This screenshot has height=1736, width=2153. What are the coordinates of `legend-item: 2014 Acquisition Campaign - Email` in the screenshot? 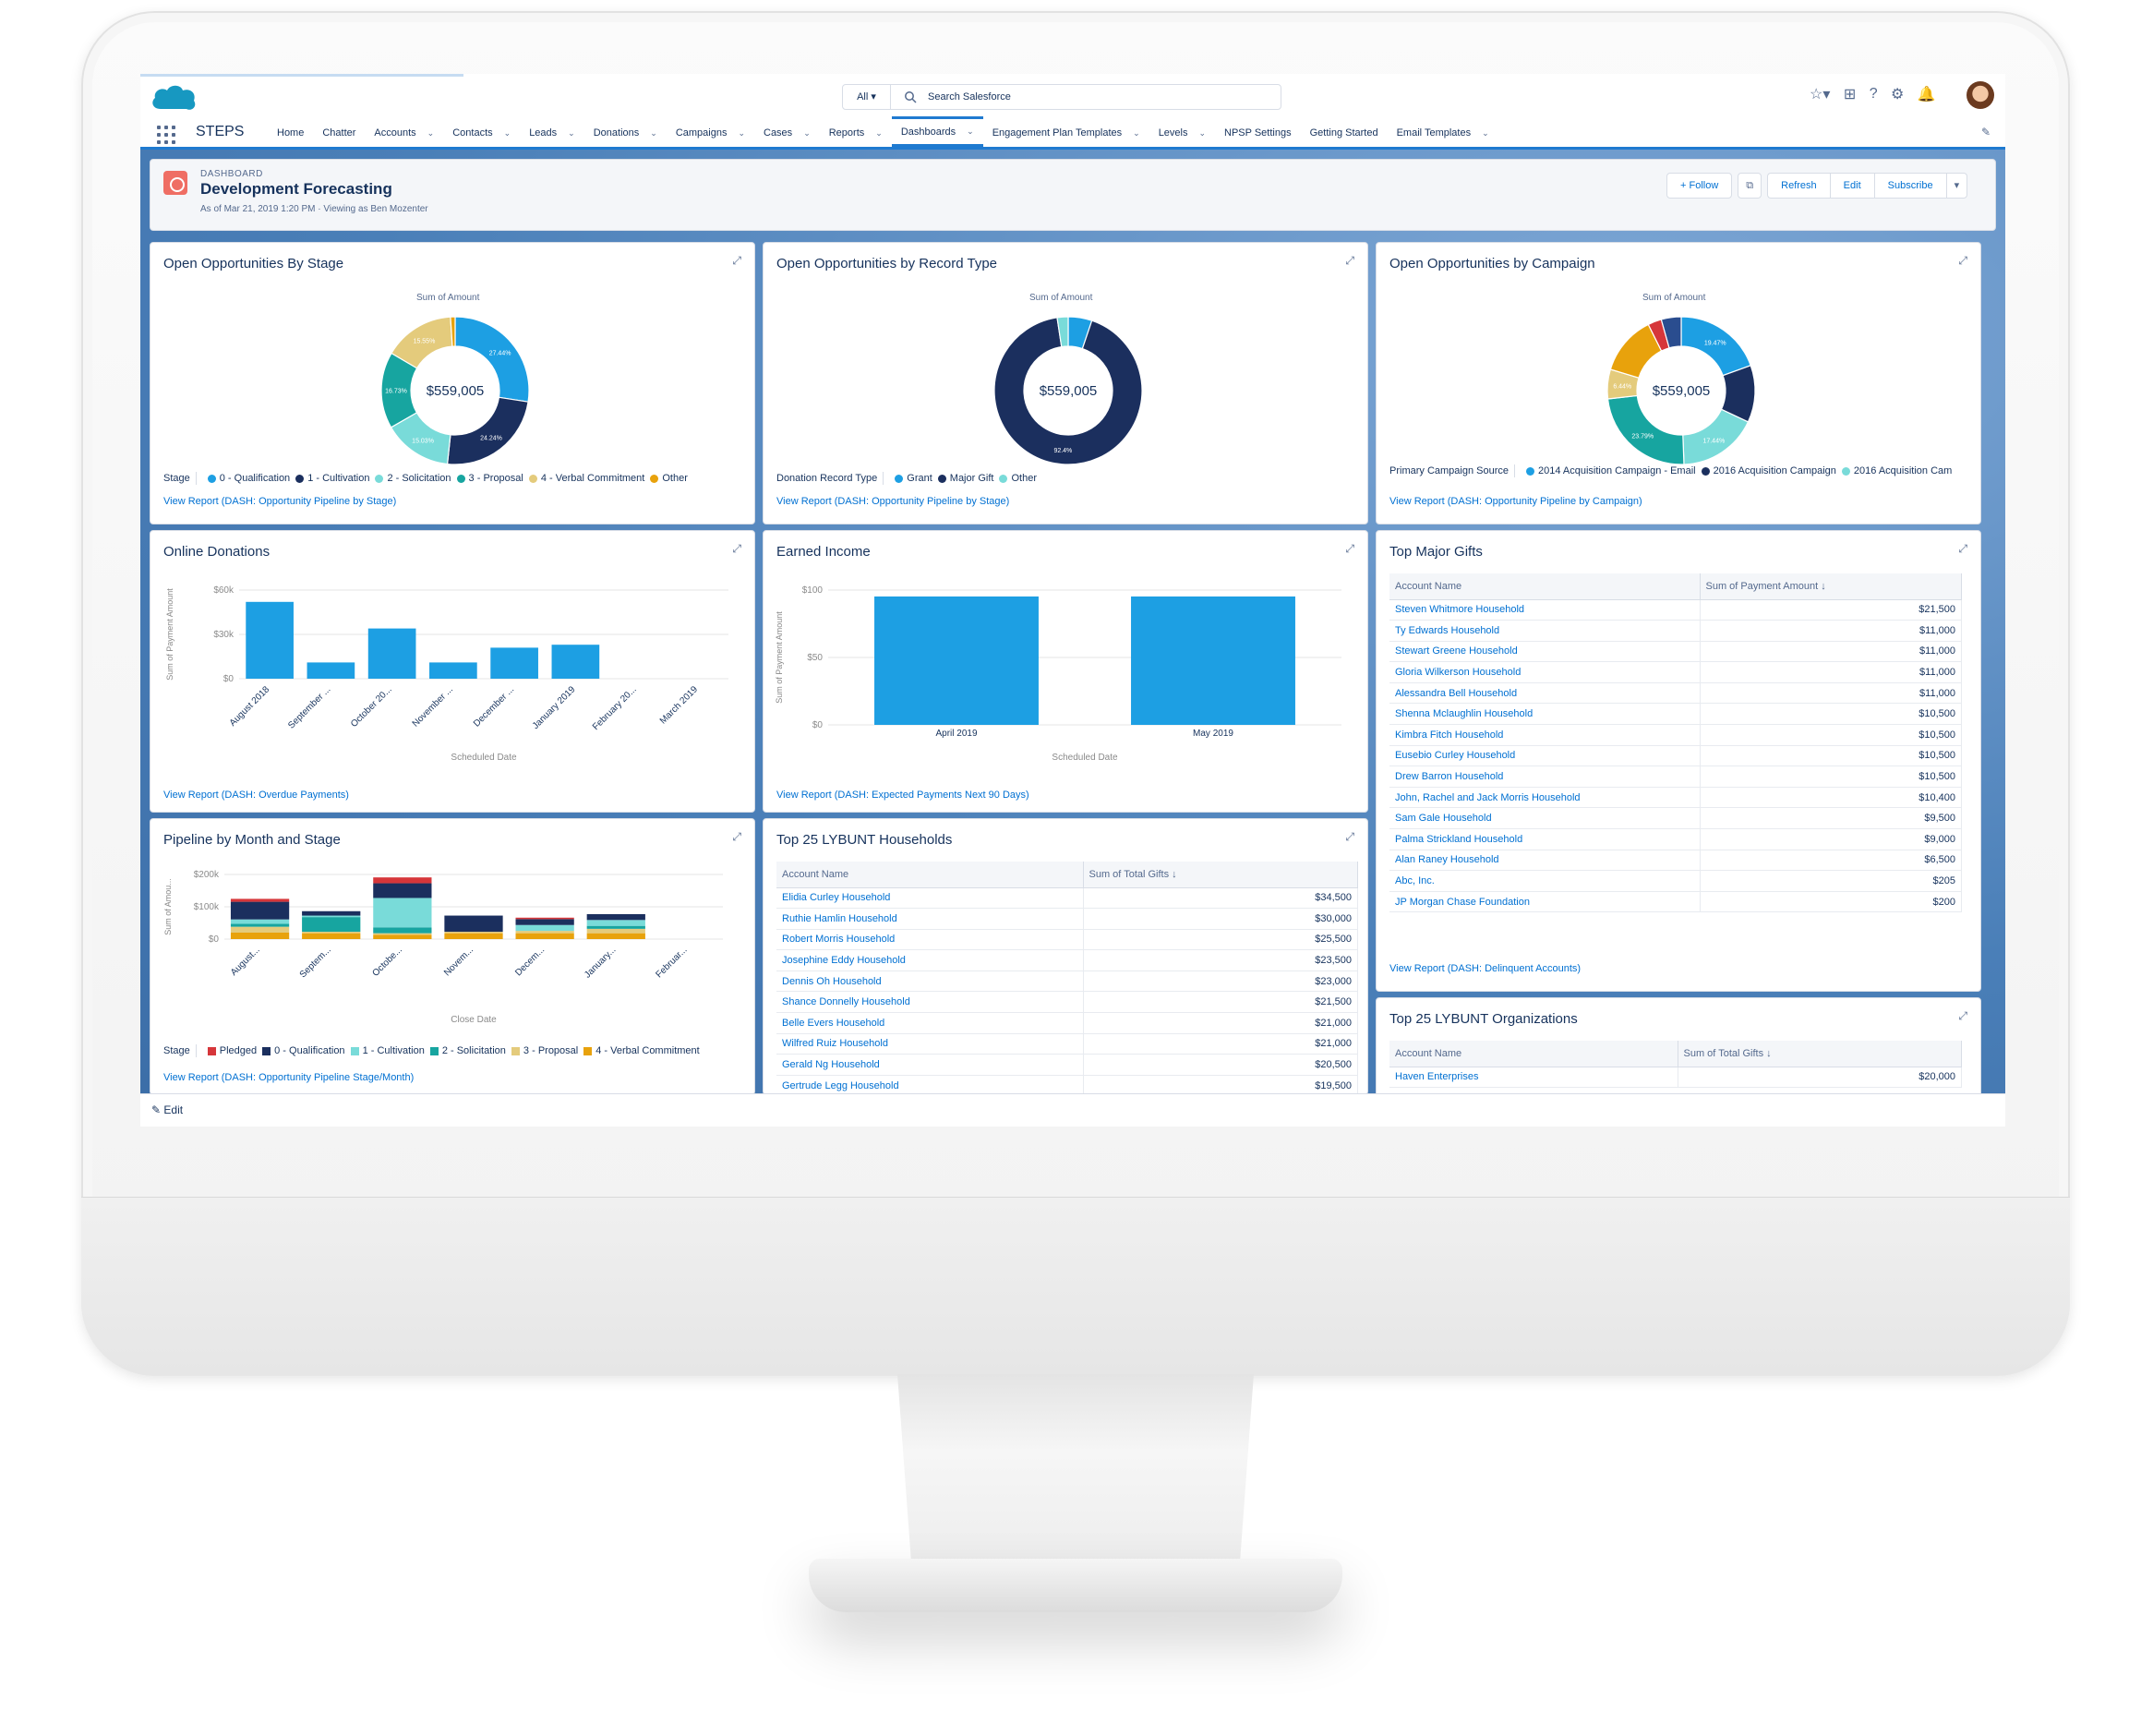 It's located at (1617, 471).